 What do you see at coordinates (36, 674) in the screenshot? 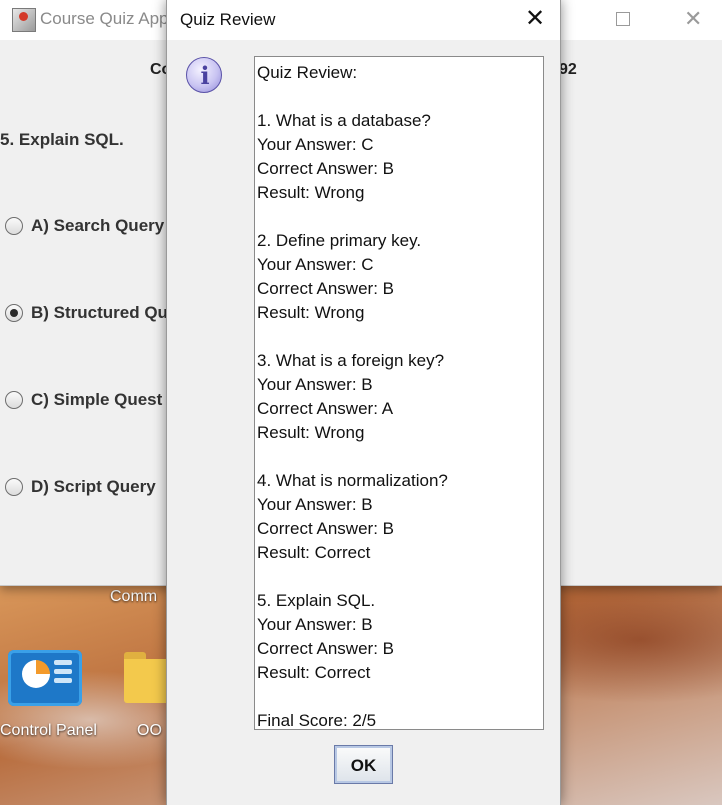
I see `pie-chart-icon` at bounding box center [36, 674].